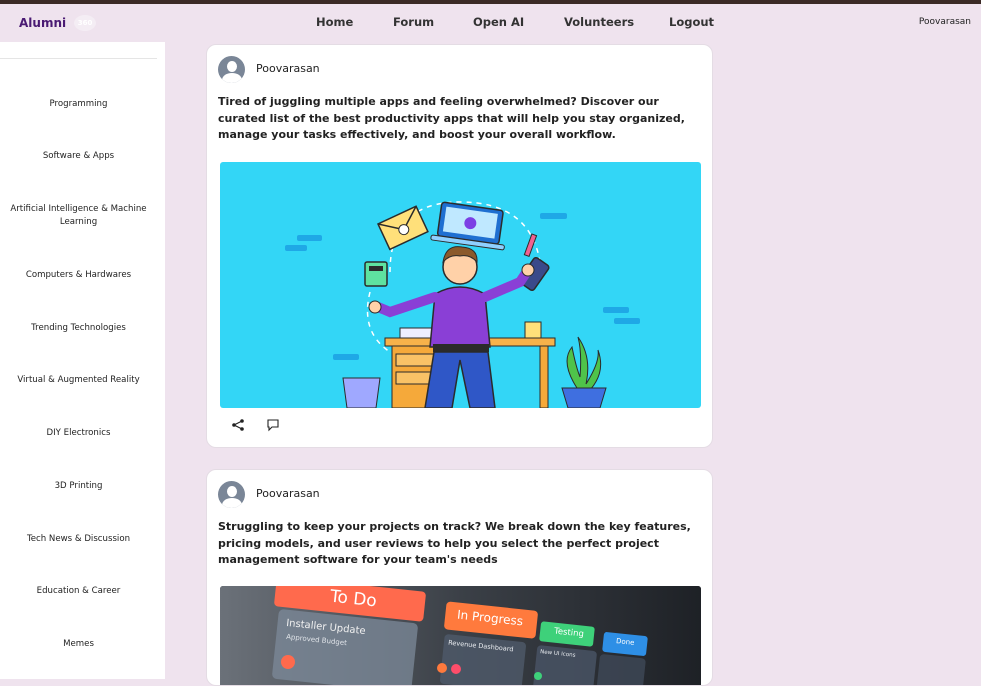 This screenshot has width=981, height=686. Describe the element at coordinates (238, 426) in the screenshot. I see `share-icon` at that location.